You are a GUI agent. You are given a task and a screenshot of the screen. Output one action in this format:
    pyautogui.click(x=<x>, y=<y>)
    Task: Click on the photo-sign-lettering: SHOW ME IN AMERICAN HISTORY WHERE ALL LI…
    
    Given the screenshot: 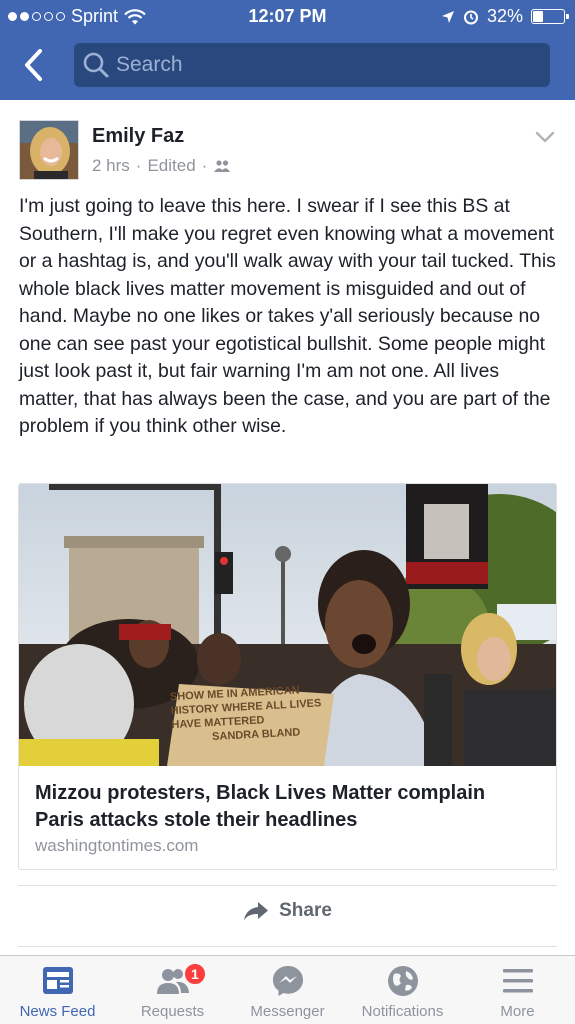 What is the action you would take?
    pyautogui.click(x=251, y=714)
    